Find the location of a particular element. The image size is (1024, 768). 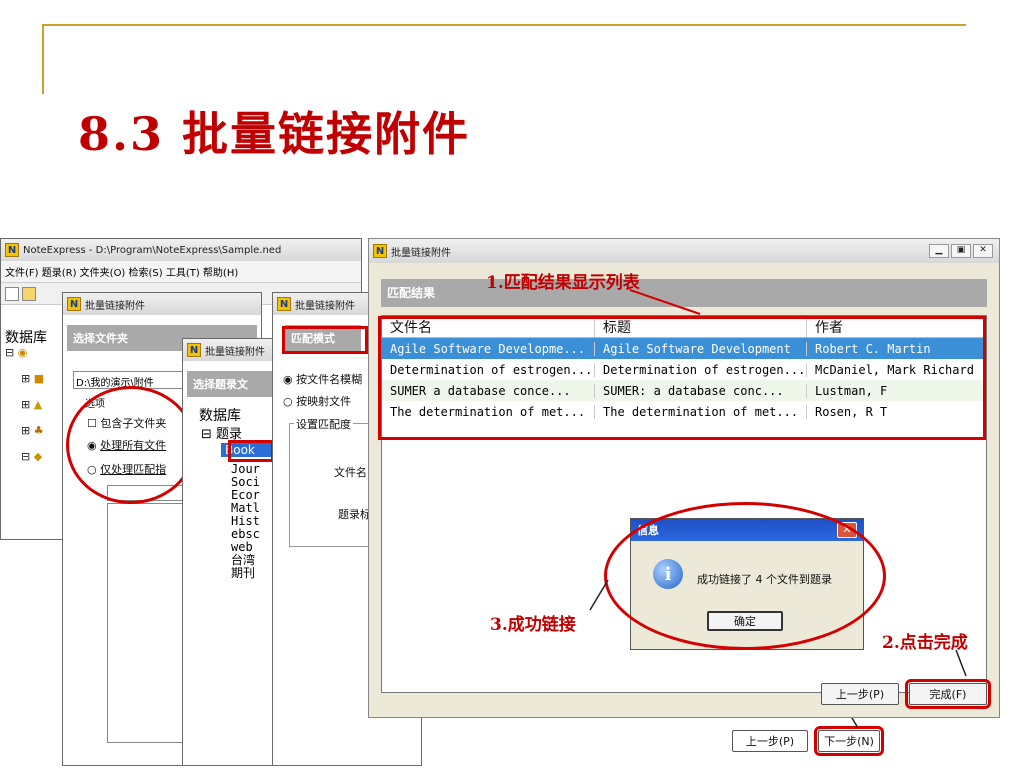

arrow-next is located at coordinates (855, 723).